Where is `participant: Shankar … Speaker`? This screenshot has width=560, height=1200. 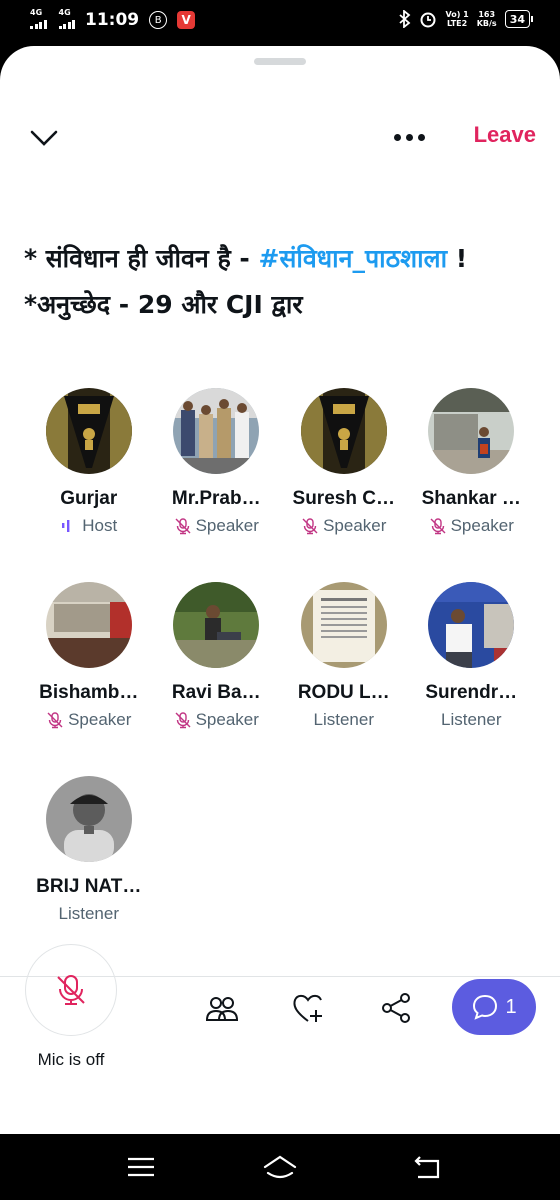 participant: Shankar … Speaker is located at coordinates (472, 485).